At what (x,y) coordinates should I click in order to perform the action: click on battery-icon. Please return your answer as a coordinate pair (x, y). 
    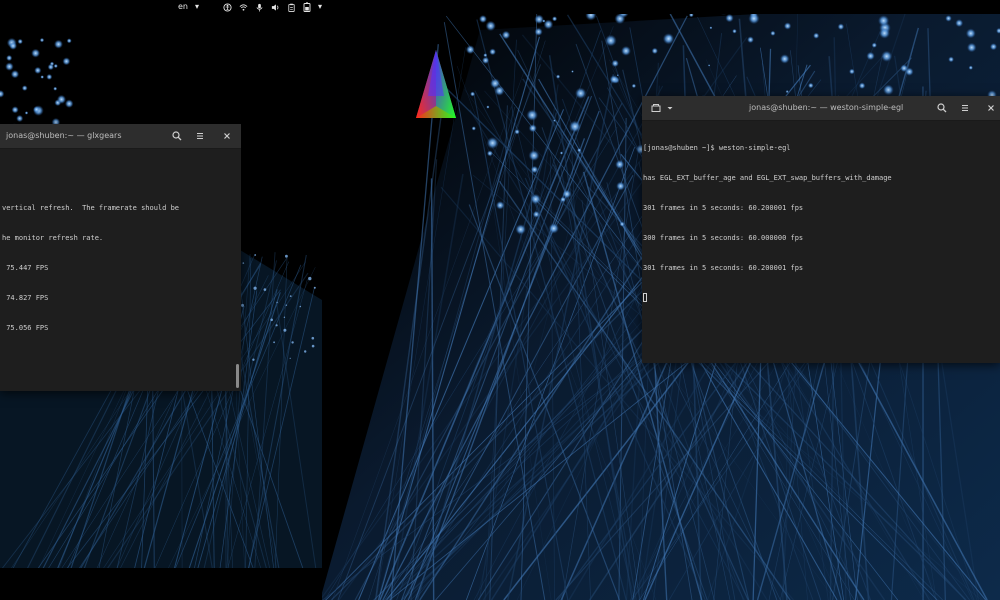
    Looking at the image, I should click on (307, 7).